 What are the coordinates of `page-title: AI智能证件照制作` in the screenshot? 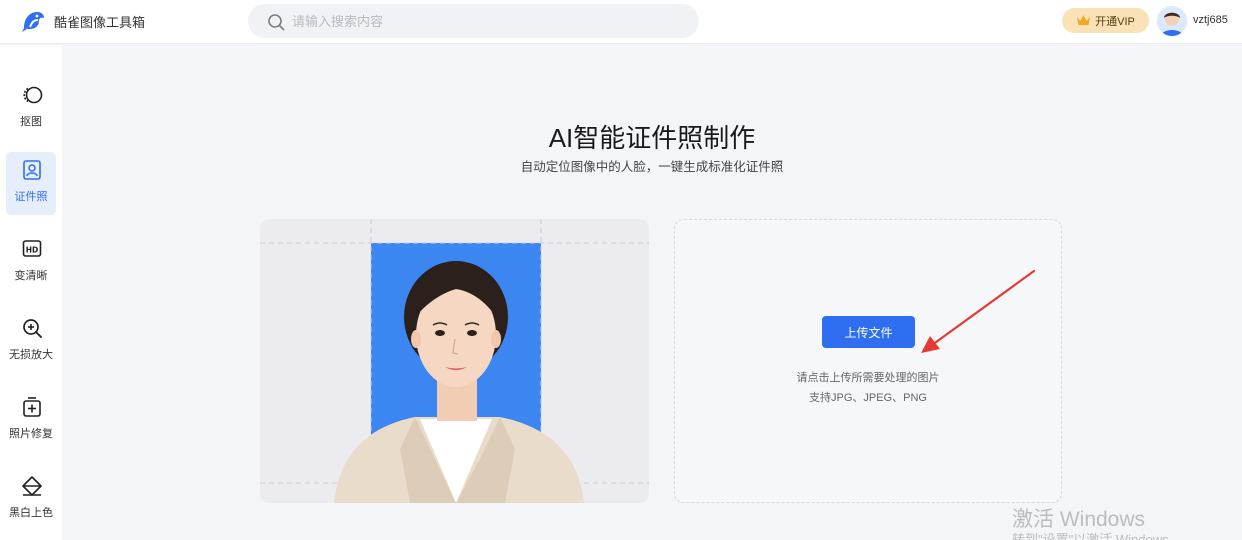 It's located at (652, 138).